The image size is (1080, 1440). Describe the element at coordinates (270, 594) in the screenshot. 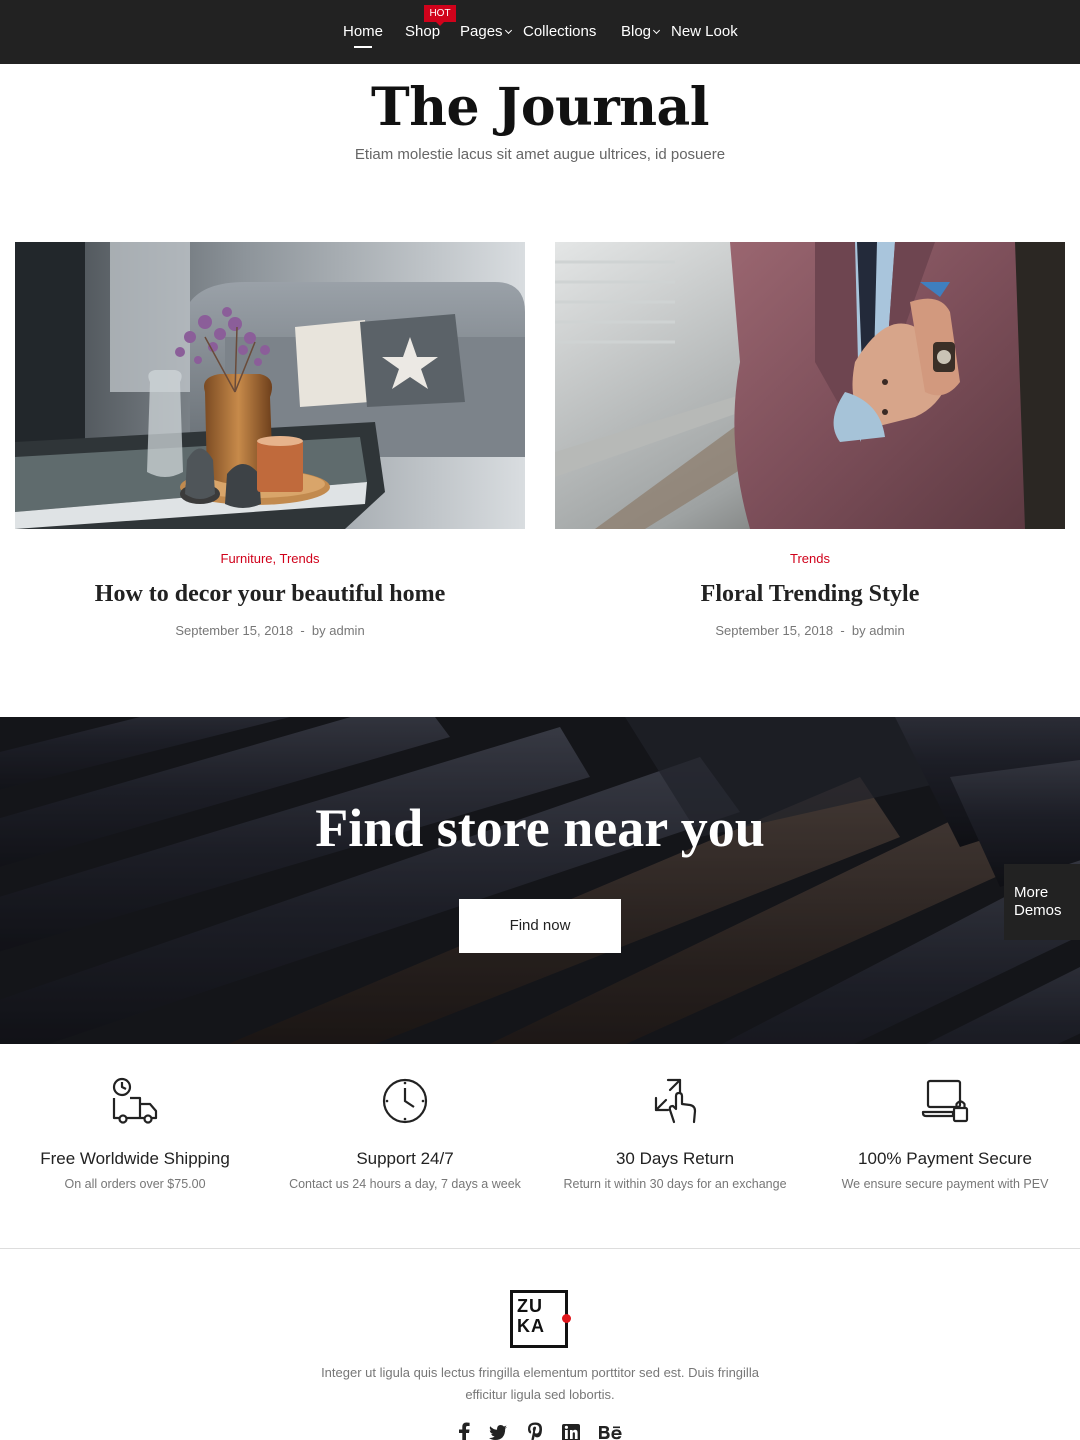

I see `post-title: How to decor your beautiful home` at that location.